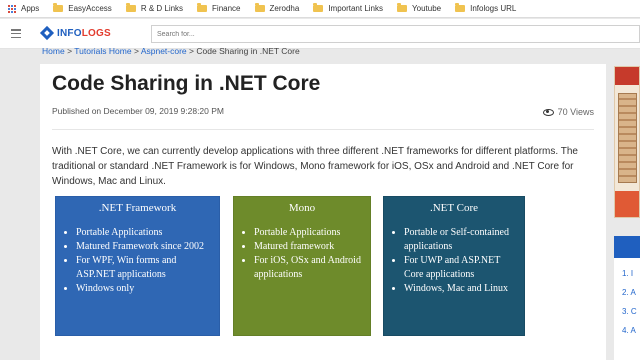  What do you see at coordinates (427, 8) in the screenshot?
I see `bookmark-label: Youtube` at bounding box center [427, 8].